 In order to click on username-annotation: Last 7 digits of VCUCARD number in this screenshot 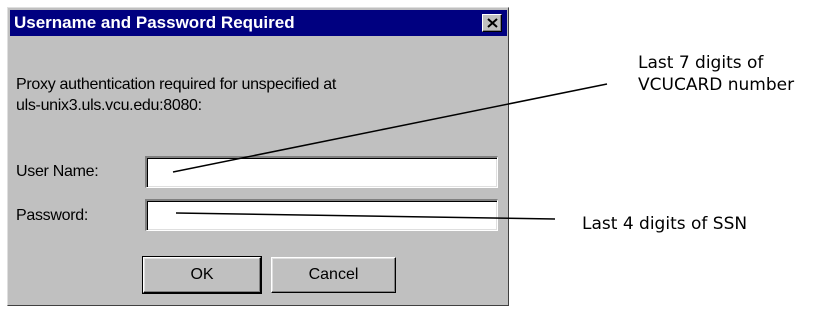, I will do `click(716, 74)`.